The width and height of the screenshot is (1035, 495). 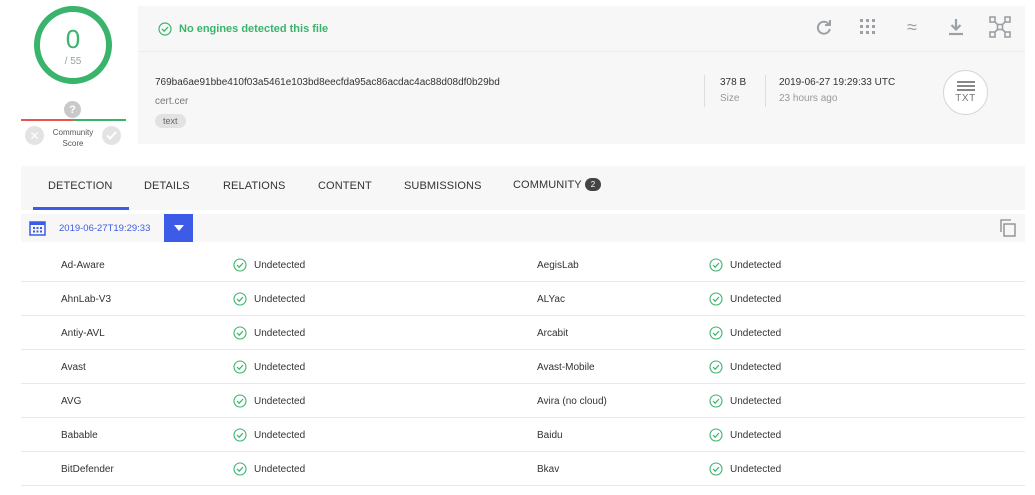 I want to click on detection-status: No engines detected this file, so click(x=243, y=29).